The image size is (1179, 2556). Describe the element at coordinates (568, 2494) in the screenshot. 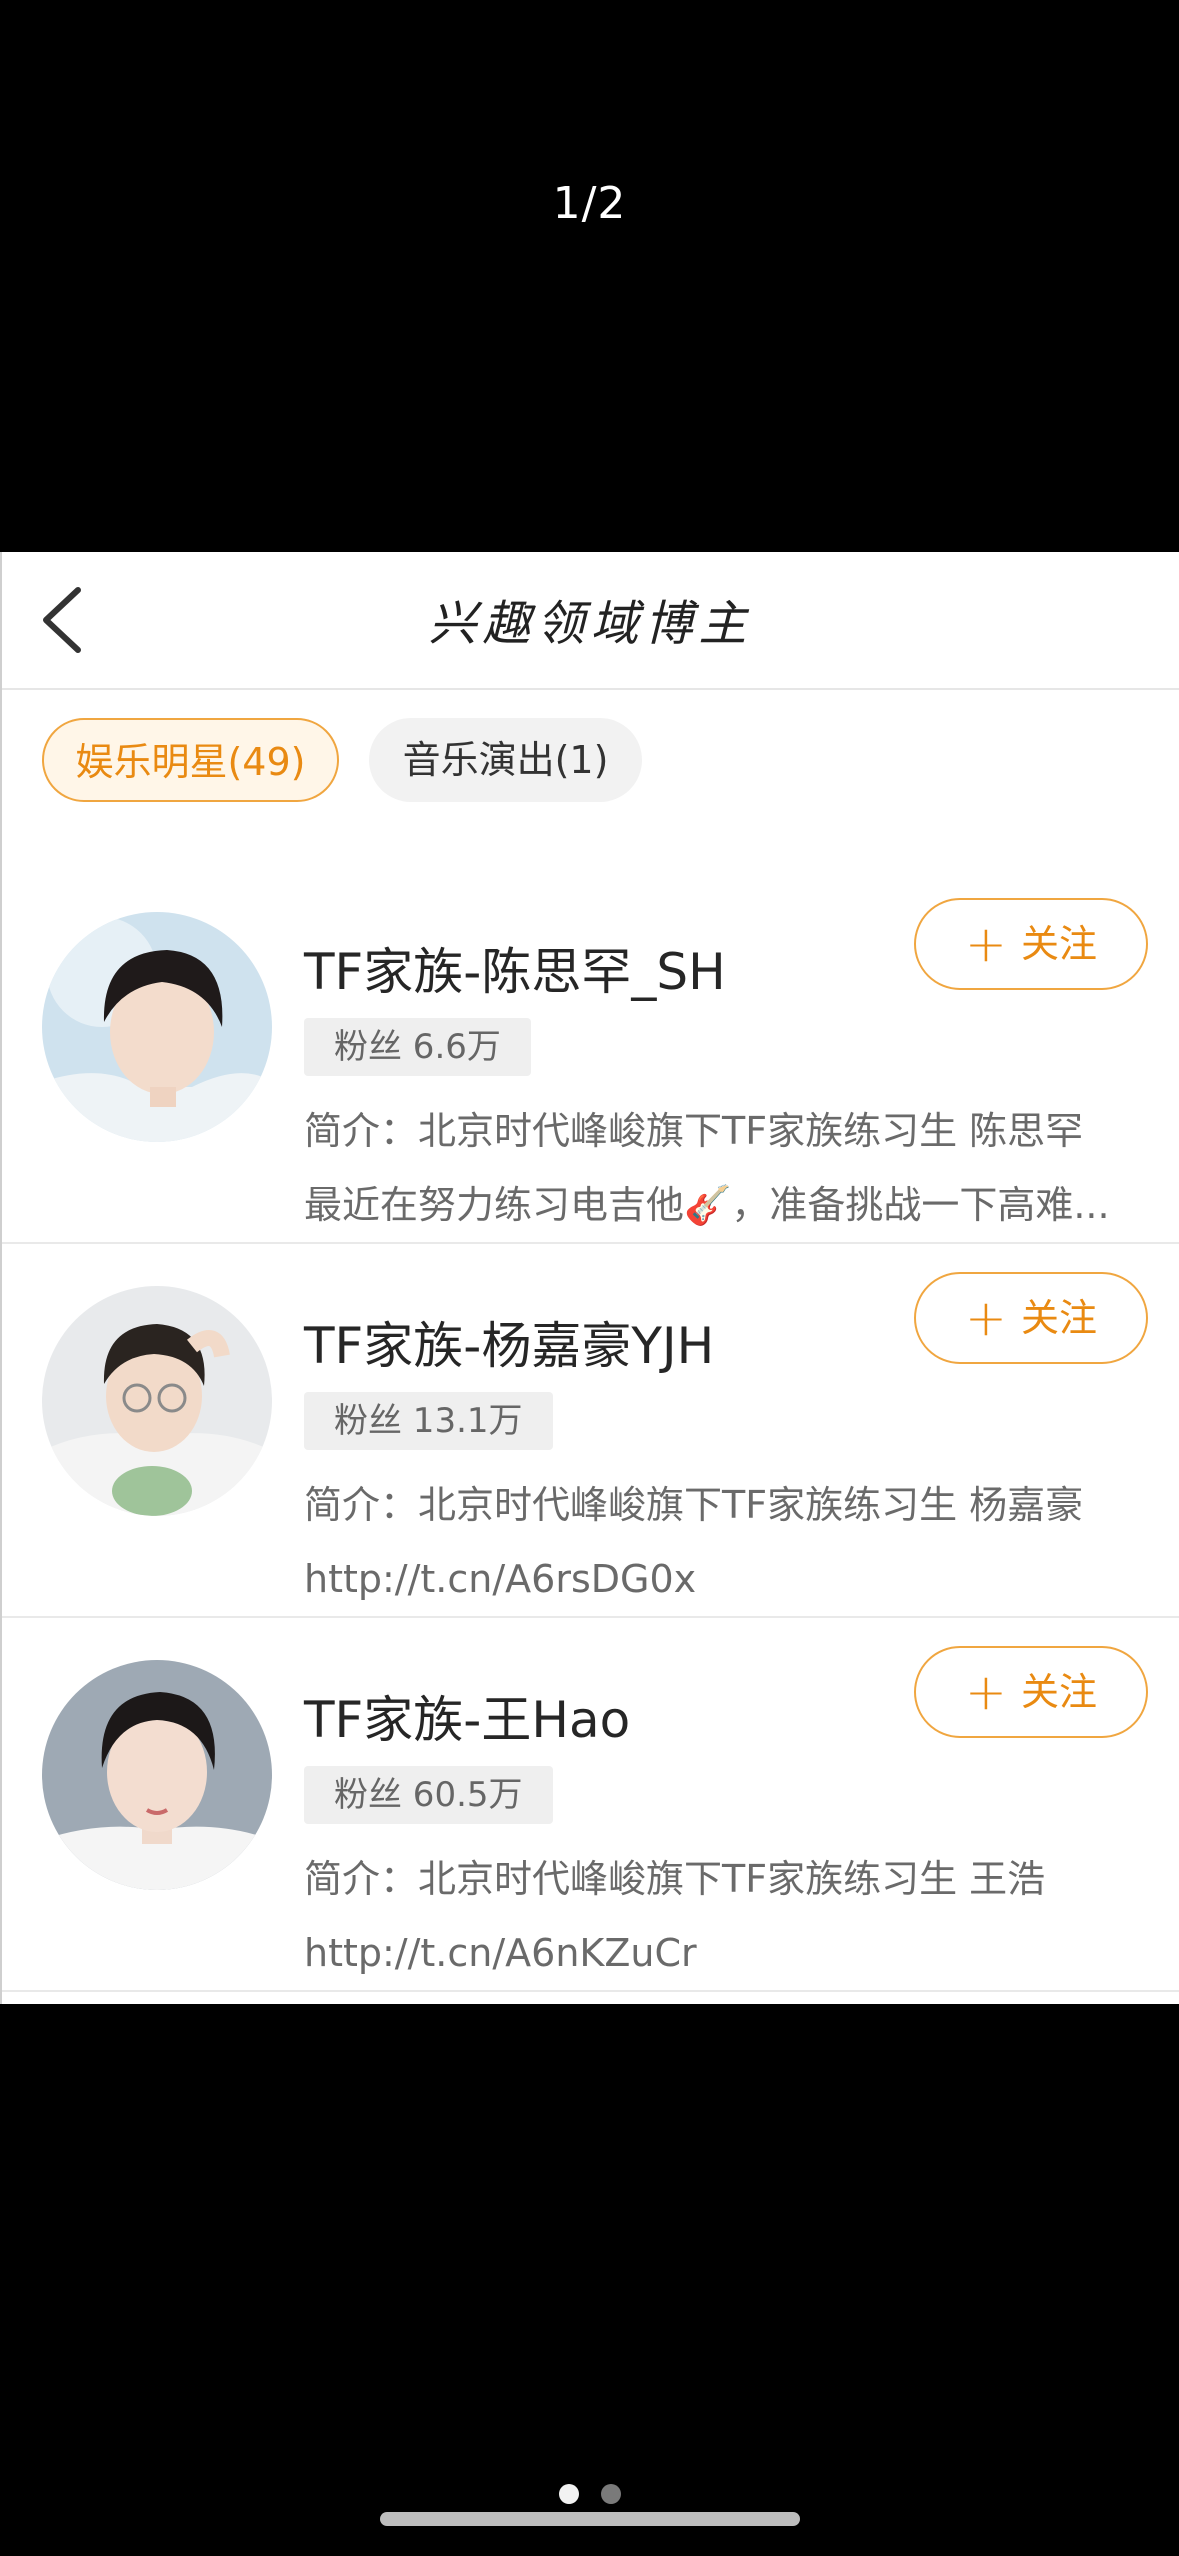

I see `pager-dot-active` at that location.